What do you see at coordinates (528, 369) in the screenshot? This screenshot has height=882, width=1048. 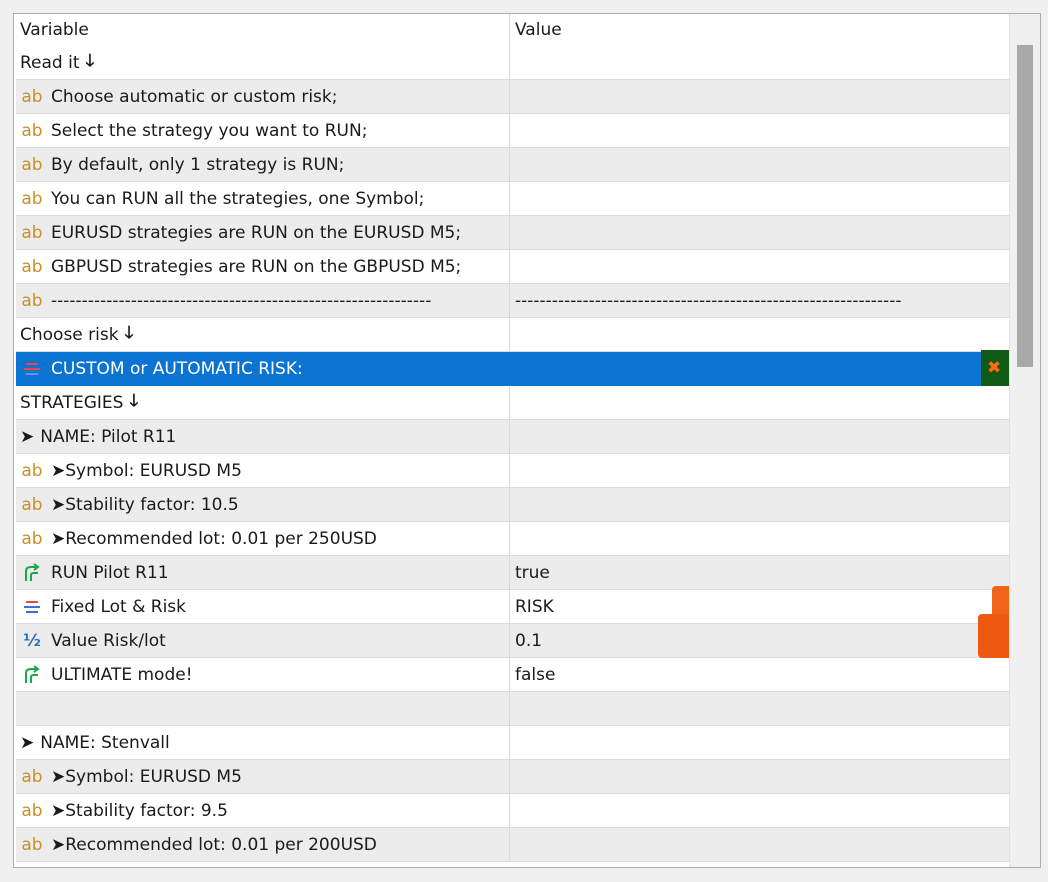 I see `table-row-selected: CUSTOM or AUTOMATIC RISK: ✖ CUSTOM` at bounding box center [528, 369].